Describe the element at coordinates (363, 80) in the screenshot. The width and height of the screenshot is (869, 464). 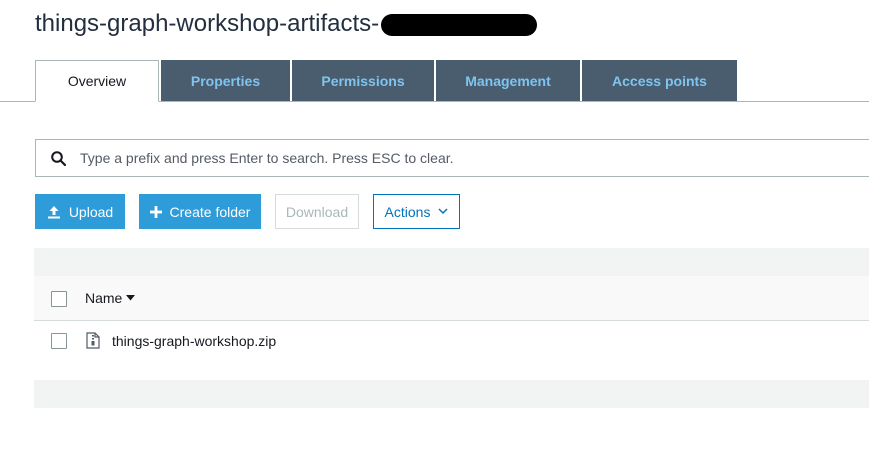
I see `tab-permissions: Permissions` at that location.